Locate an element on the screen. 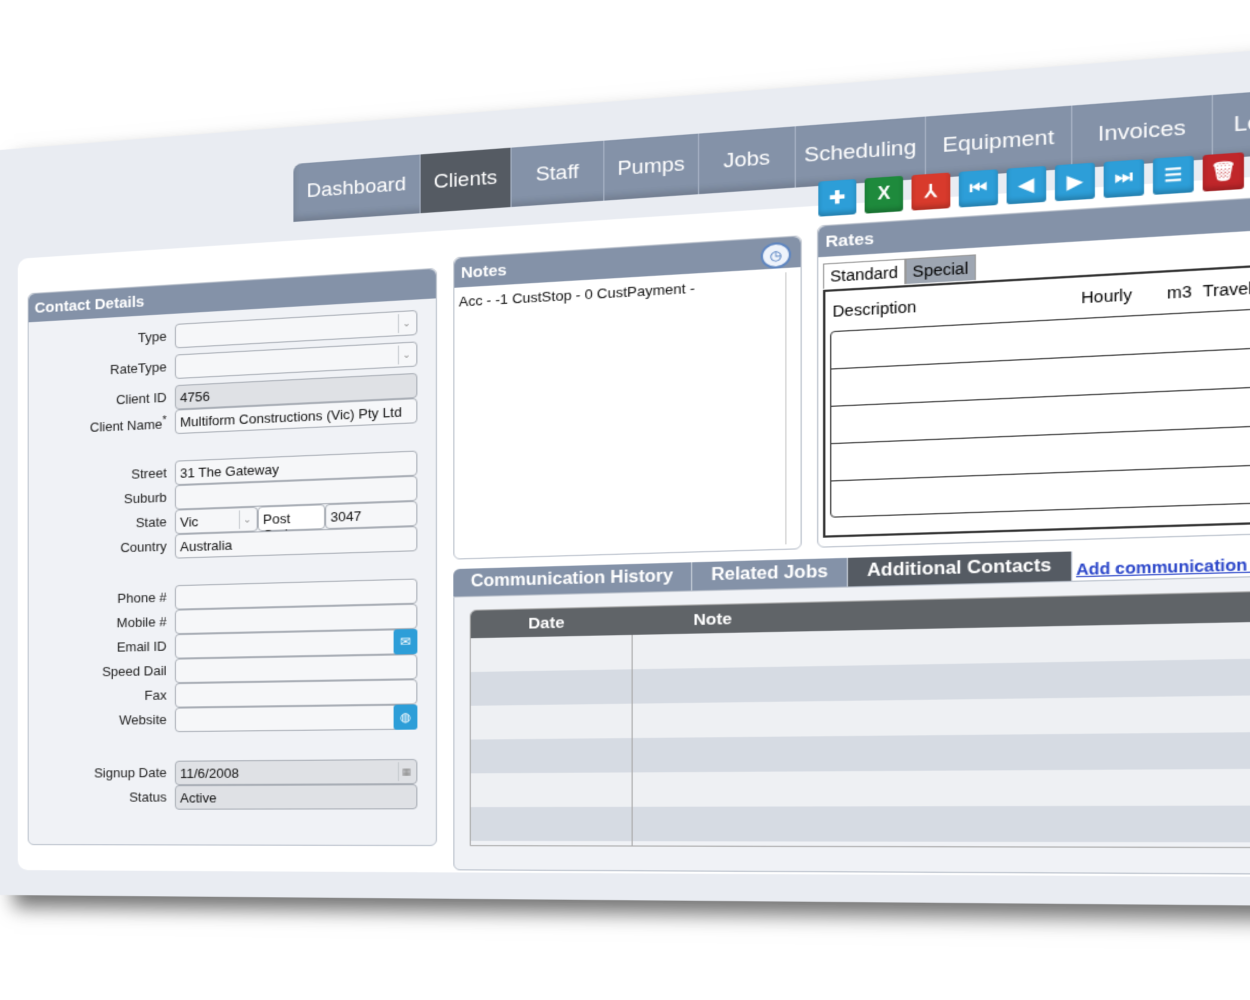  notes-scrollbar is located at coordinates (792, 408).